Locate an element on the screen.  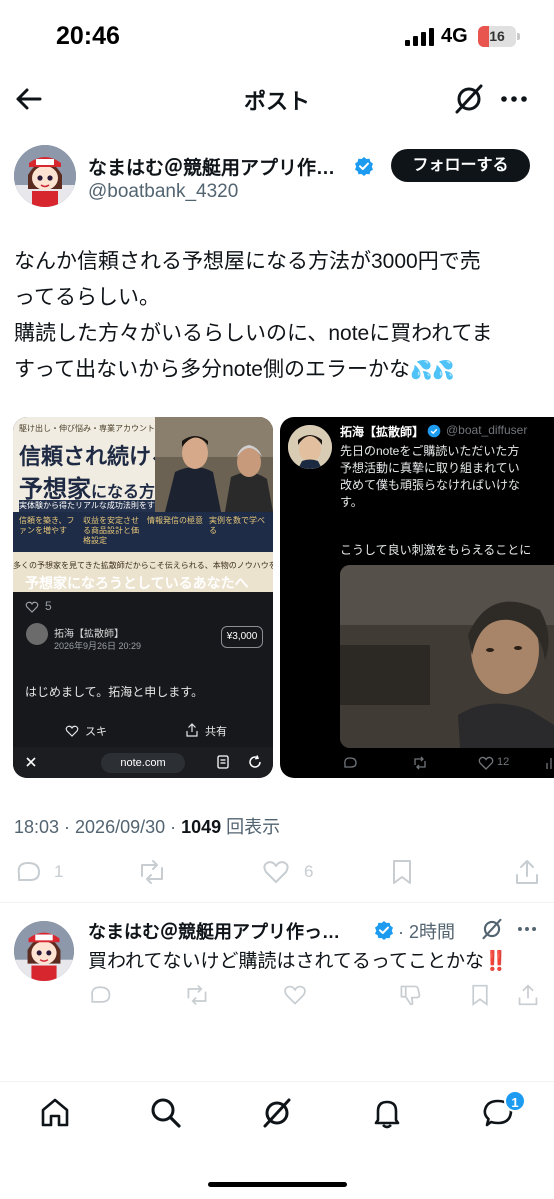
post-line: 購読した方々がいるらしいのに、noteに買われてま is located at coordinates (253, 333).